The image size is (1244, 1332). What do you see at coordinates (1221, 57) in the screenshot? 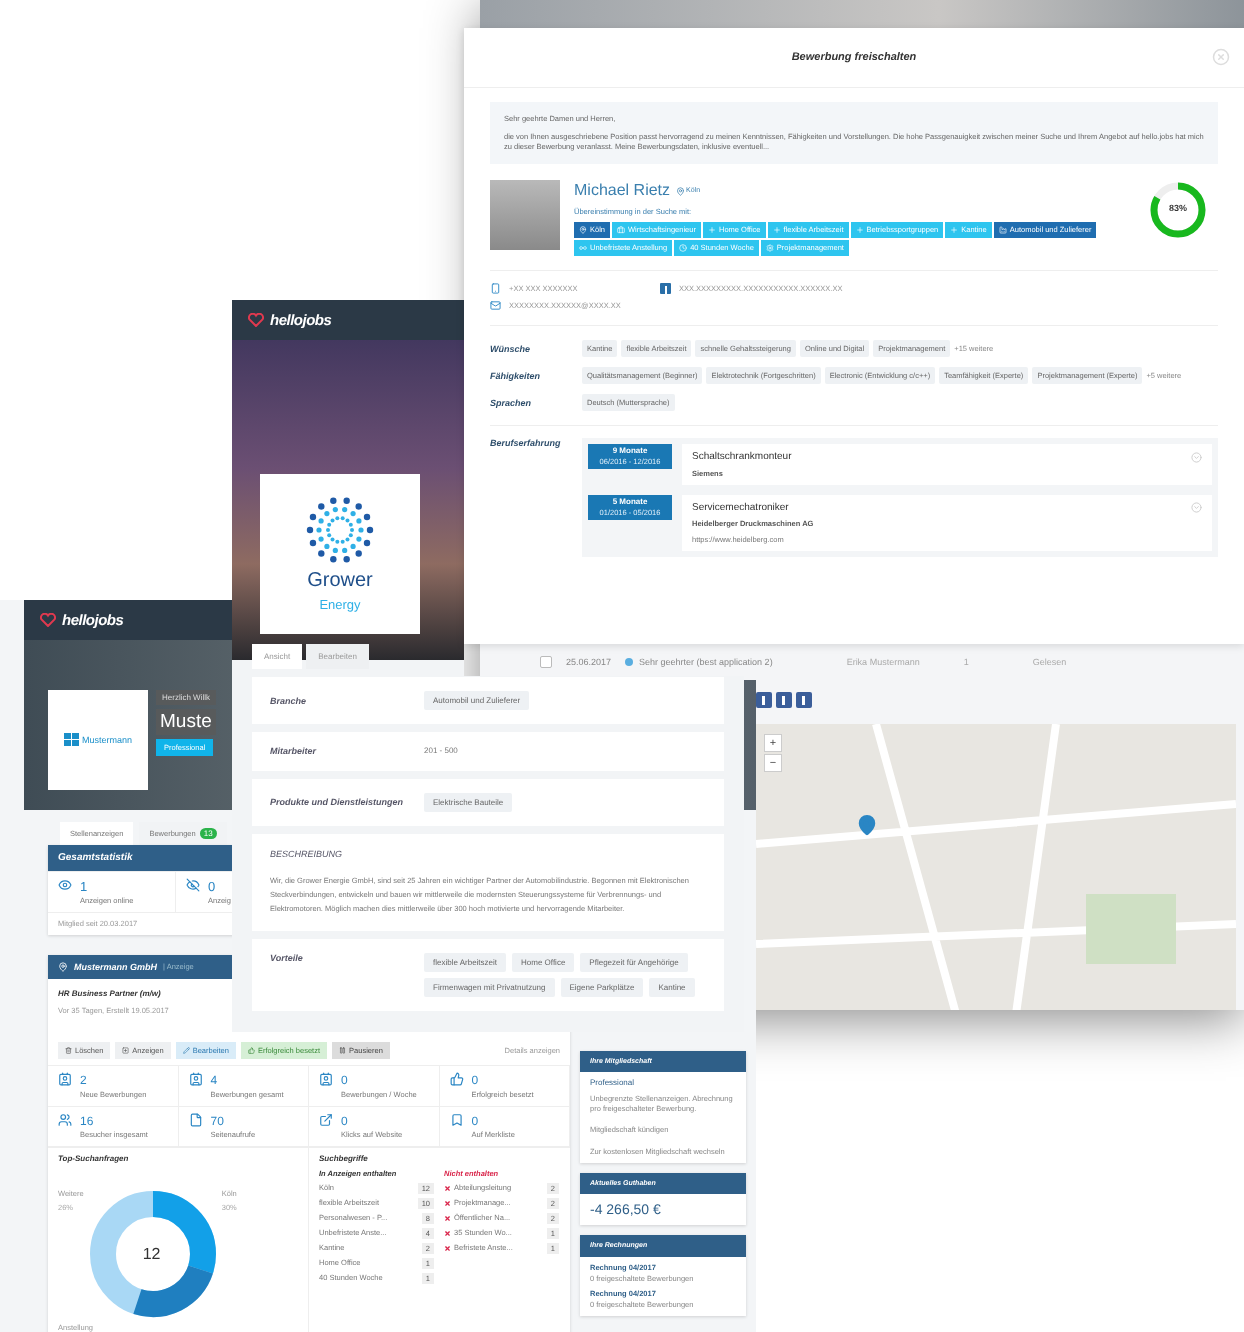
I see `close-icon` at bounding box center [1221, 57].